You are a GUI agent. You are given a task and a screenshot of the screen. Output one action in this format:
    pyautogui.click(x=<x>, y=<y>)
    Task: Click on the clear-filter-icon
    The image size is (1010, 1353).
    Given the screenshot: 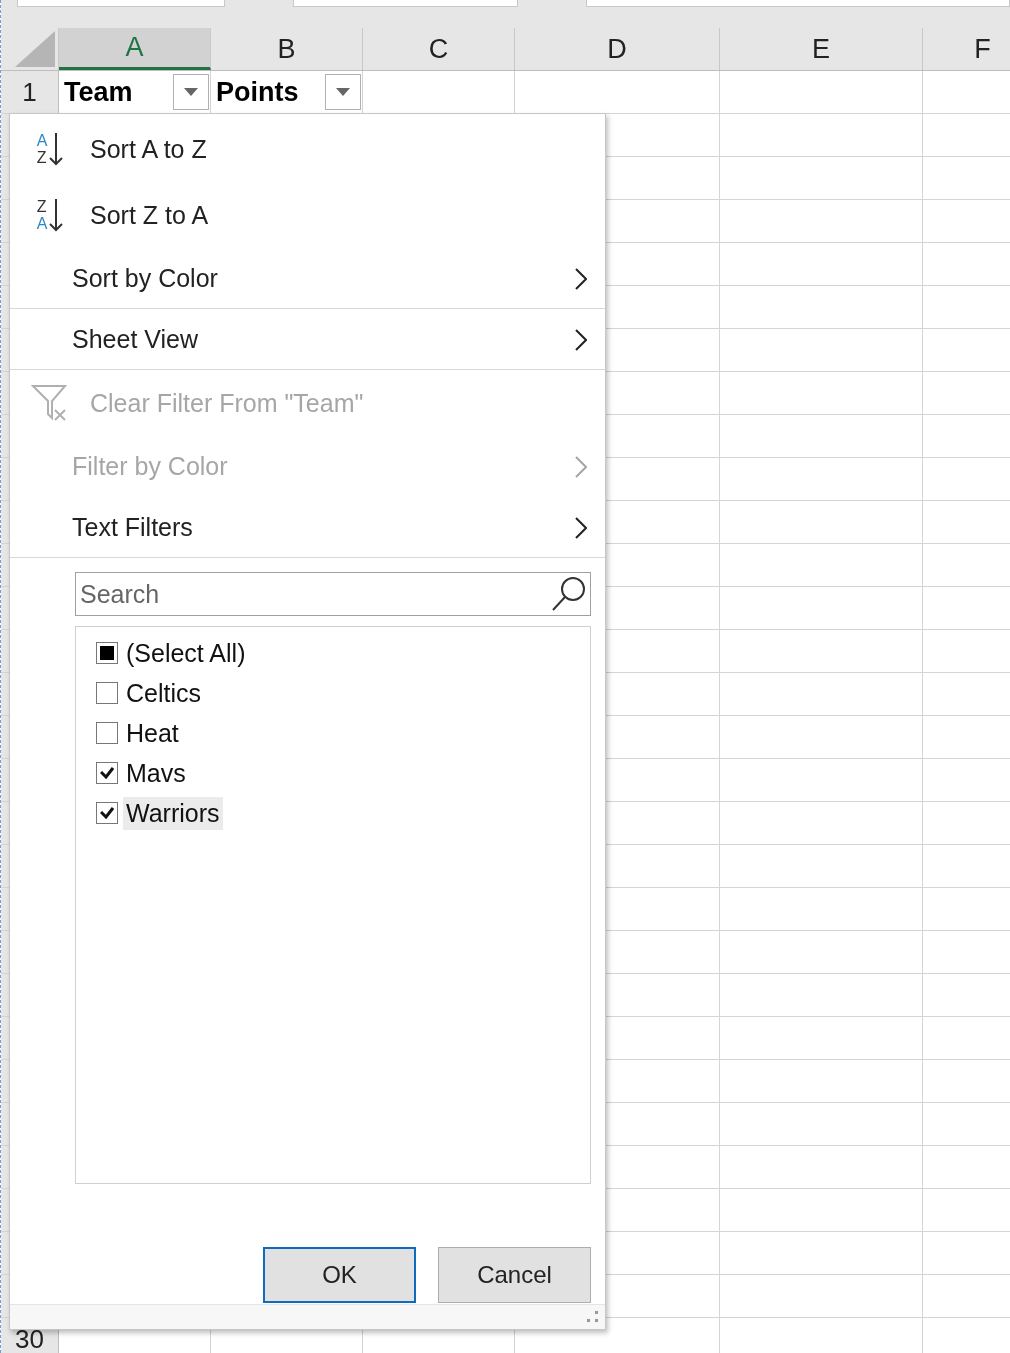 What is the action you would take?
    pyautogui.click(x=50, y=403)
    